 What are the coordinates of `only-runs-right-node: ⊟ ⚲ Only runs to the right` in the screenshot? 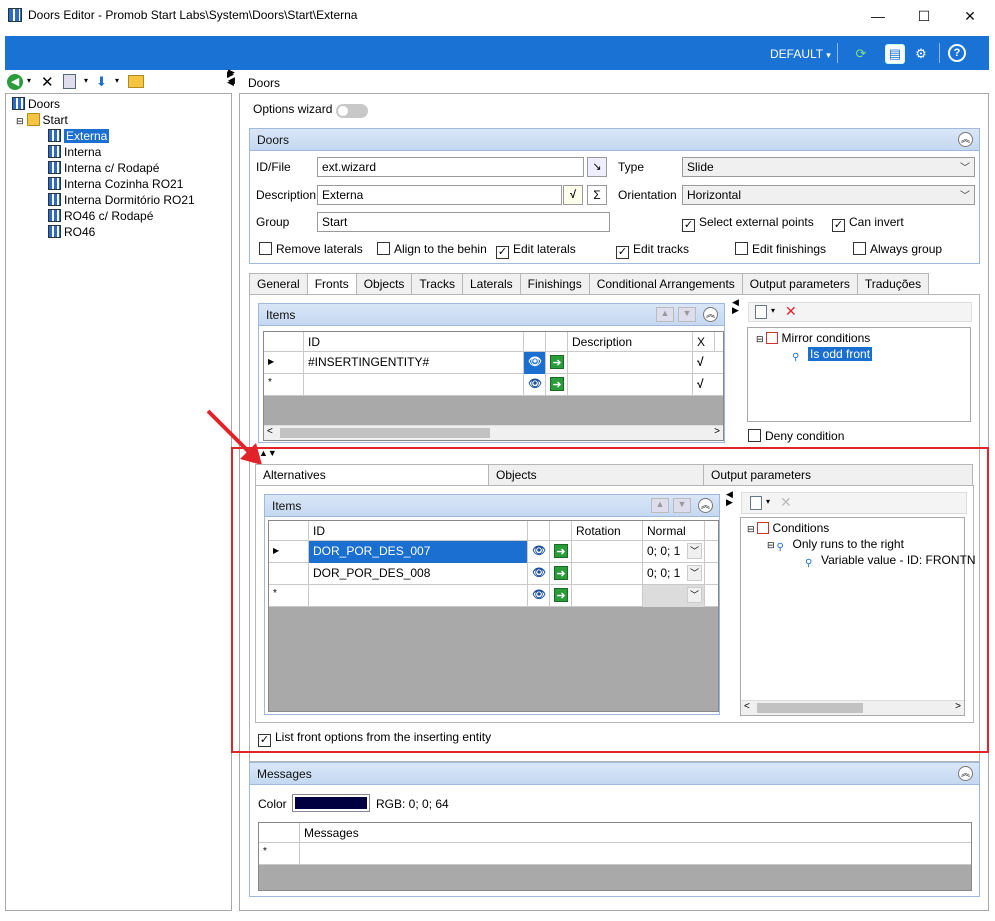 It's located at (835, 544).